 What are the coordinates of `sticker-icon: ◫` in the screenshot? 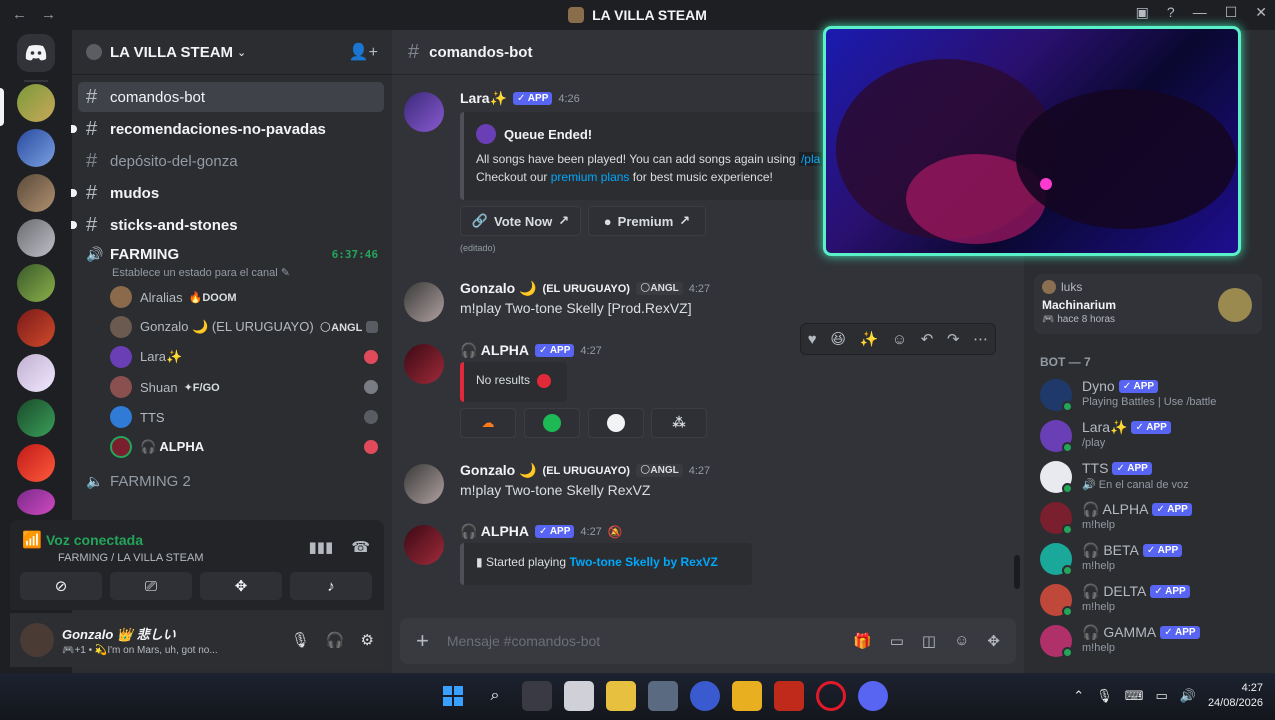 It's located at (929, 641).